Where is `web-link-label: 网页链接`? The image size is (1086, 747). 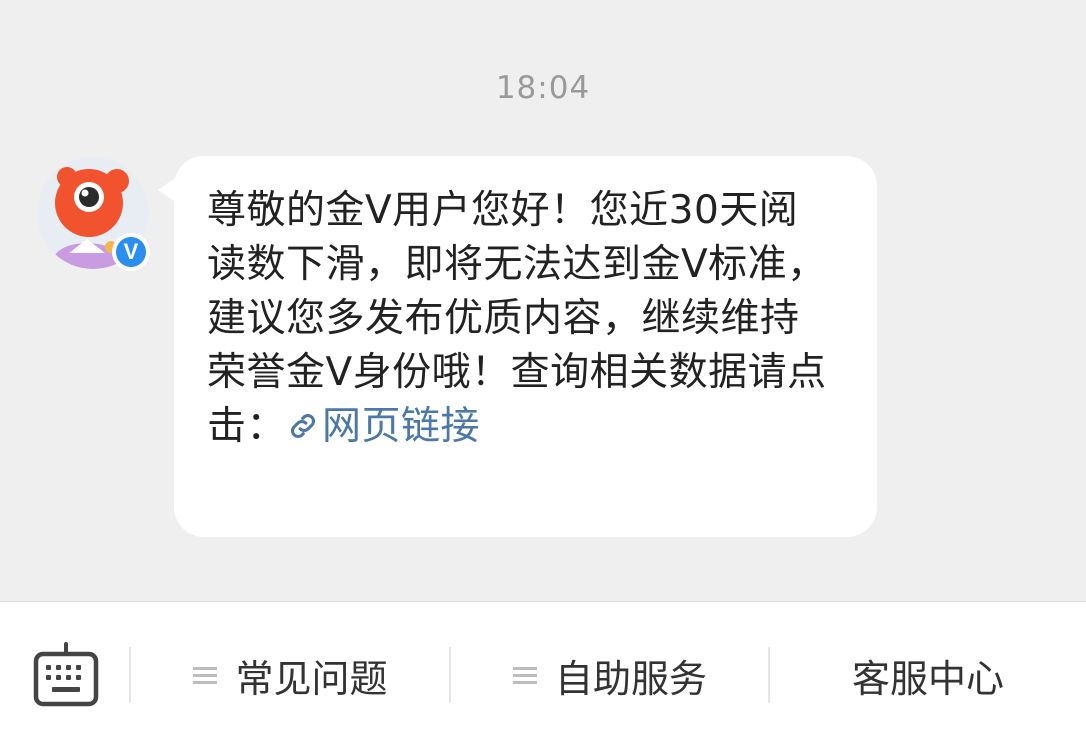 web-link-label: 网页链接 is located at coordinates (401, 426).